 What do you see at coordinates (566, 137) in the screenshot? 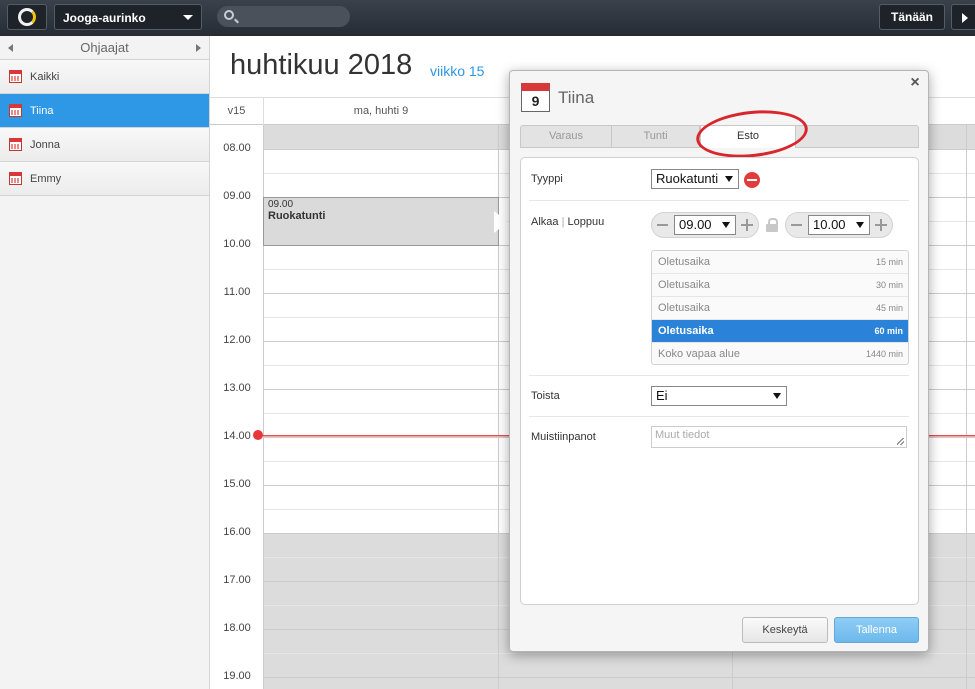
I see `tab-varaus: Varaus` at bounding box center [566, 137].